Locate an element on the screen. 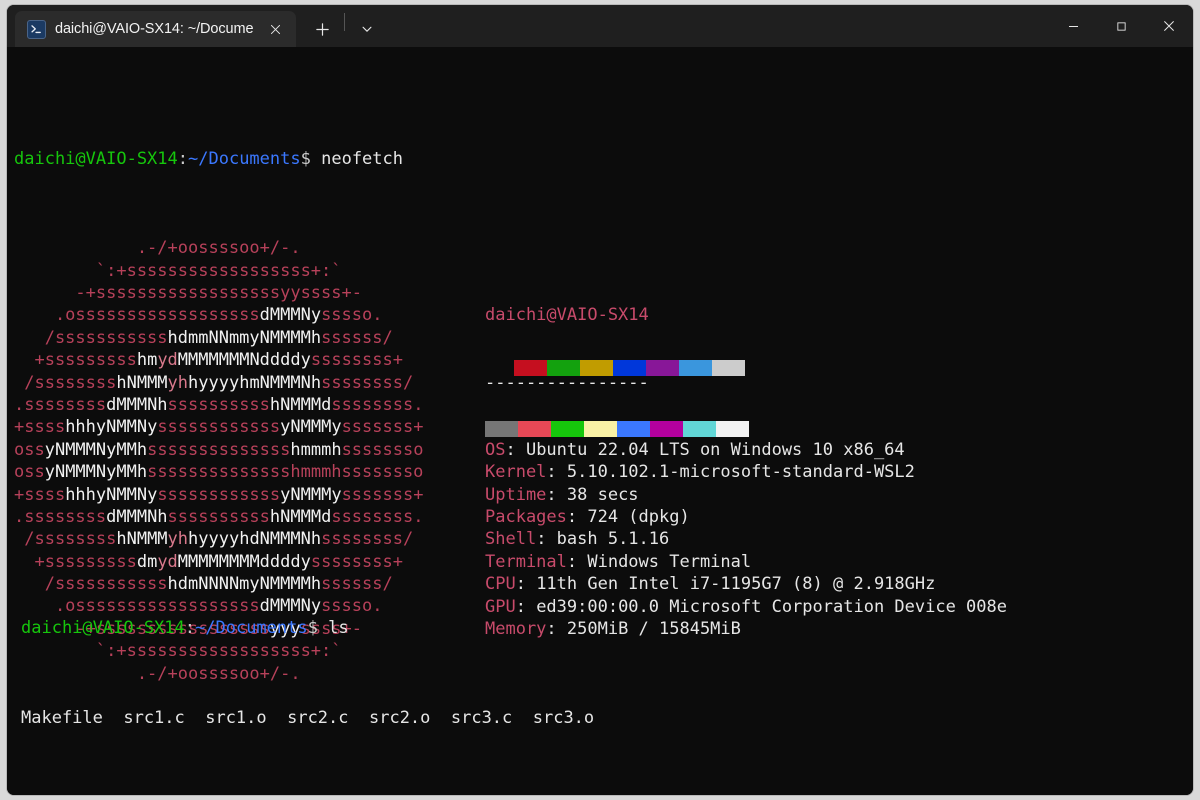  maximize-button is located at coordinates (1121, 26).